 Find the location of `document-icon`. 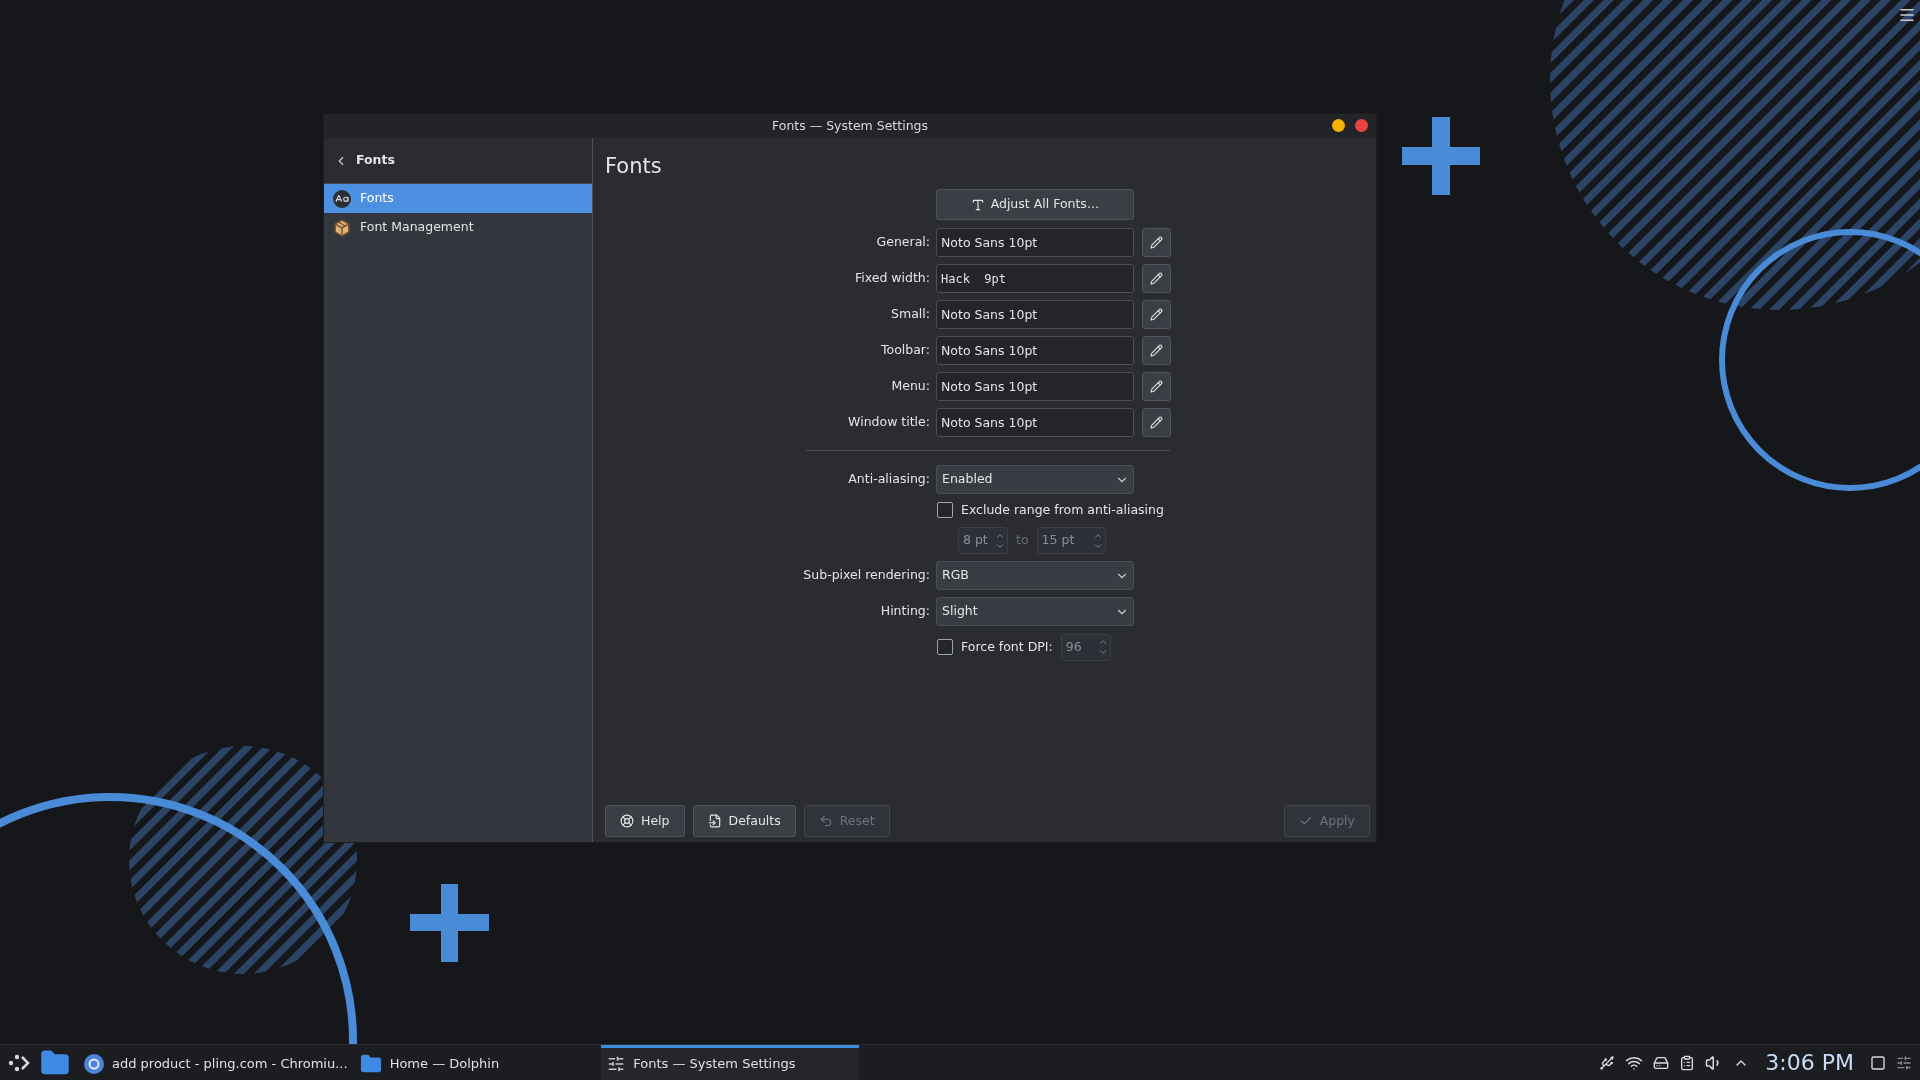

document-icon is located at coordinates (714, 821).